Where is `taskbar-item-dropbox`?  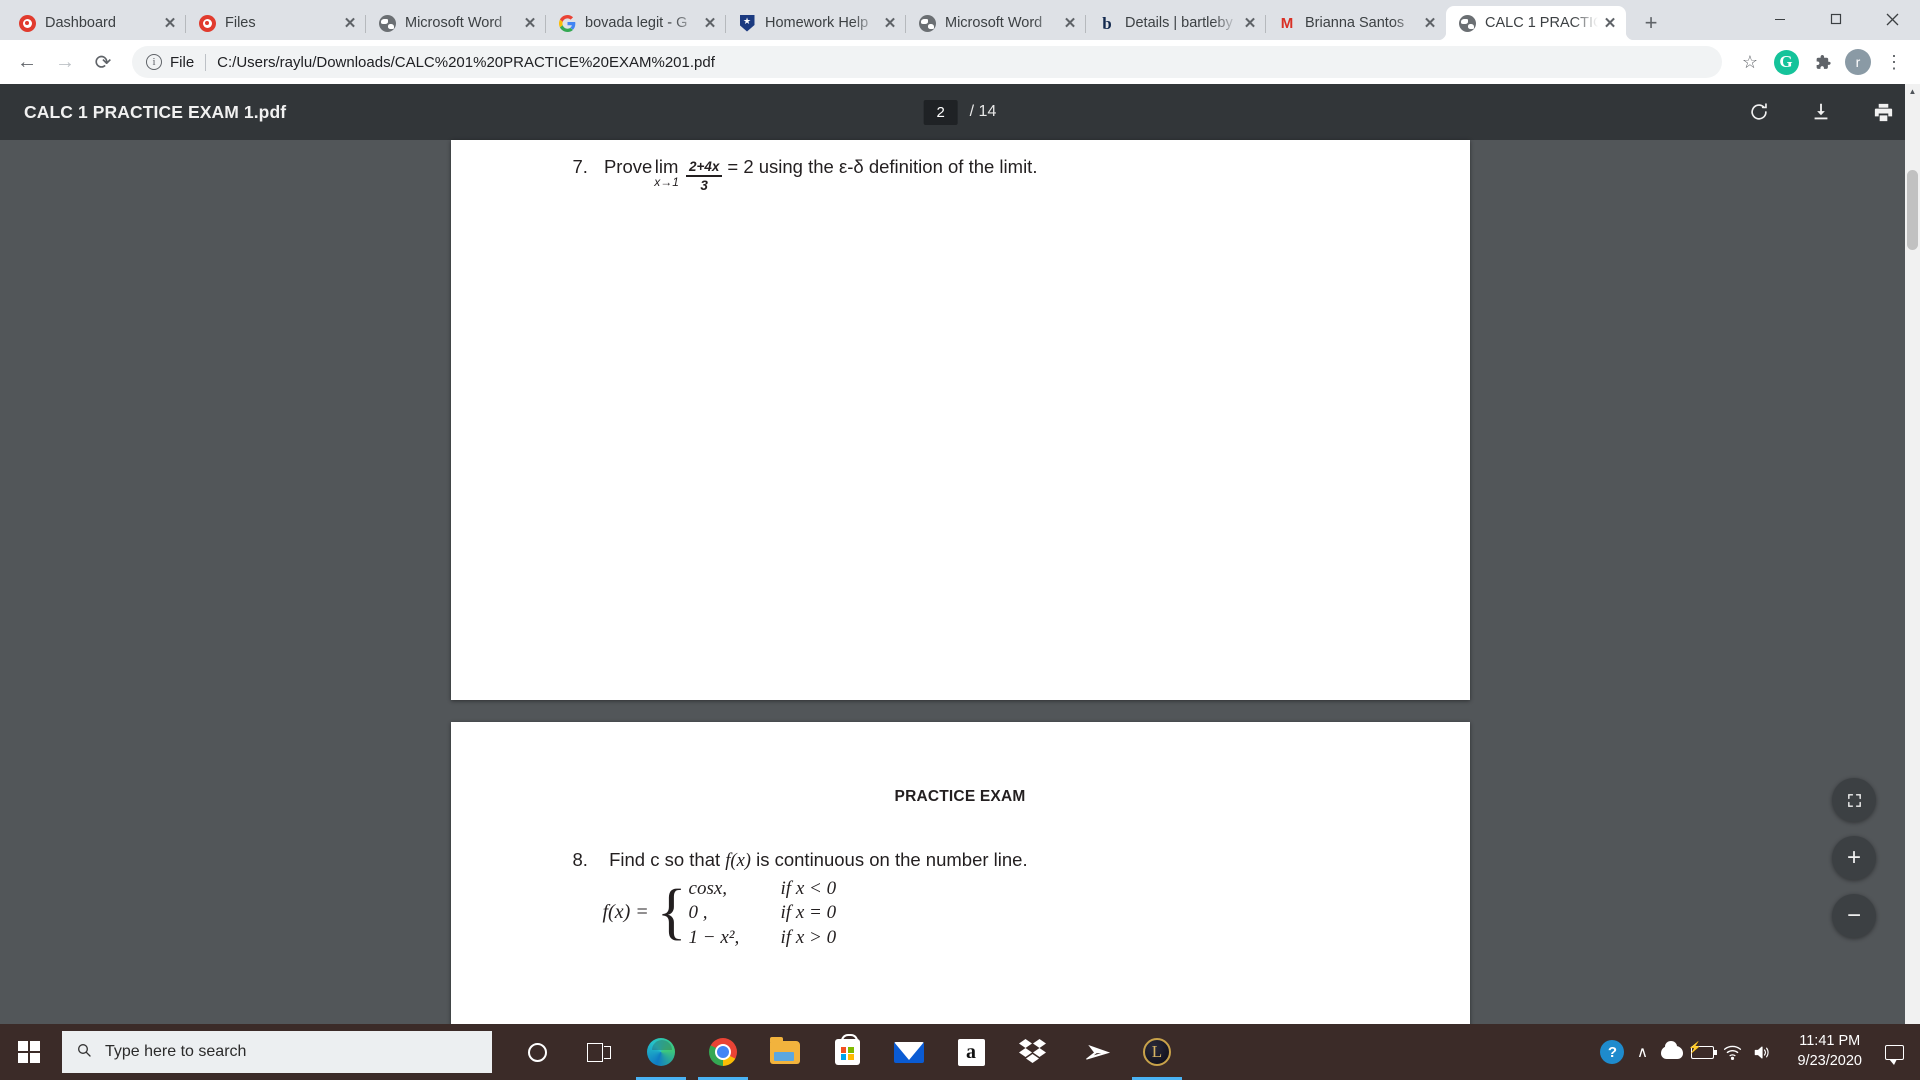
taskbar-item-dropbox is located at coordinates (1033, 1052).